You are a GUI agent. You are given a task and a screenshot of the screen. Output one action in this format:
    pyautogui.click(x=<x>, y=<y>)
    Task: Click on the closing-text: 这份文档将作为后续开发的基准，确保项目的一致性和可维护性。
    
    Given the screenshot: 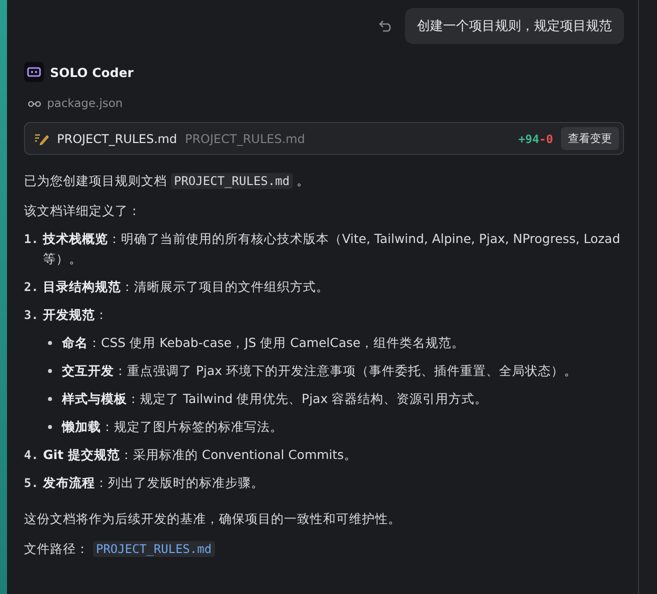 What is the action you would take?
    pyautogui.click(x=213, y=519)
    